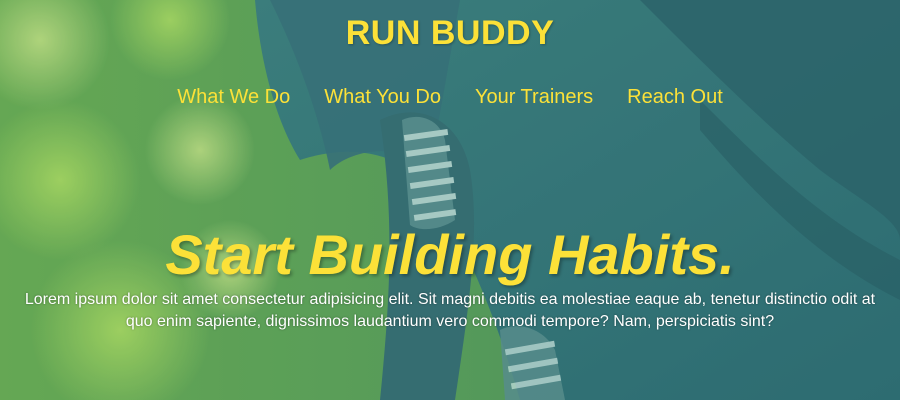  What do you see at coordinates (233, 97) in the screenshot?
I see `nav-link-what-we-do: What We Do` at bounding box center [233, 97].